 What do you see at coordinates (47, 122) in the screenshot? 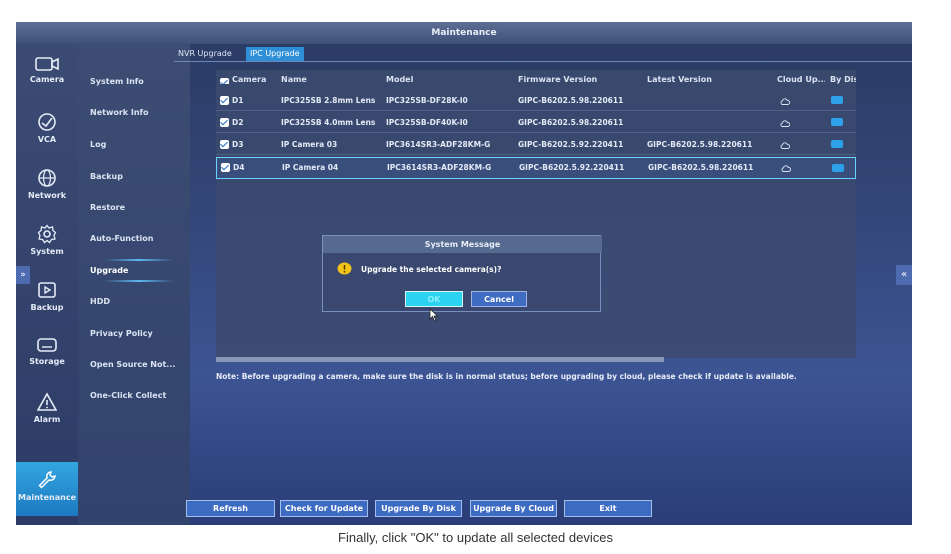
I see `vca-icon` at bounding box center [47, 122].